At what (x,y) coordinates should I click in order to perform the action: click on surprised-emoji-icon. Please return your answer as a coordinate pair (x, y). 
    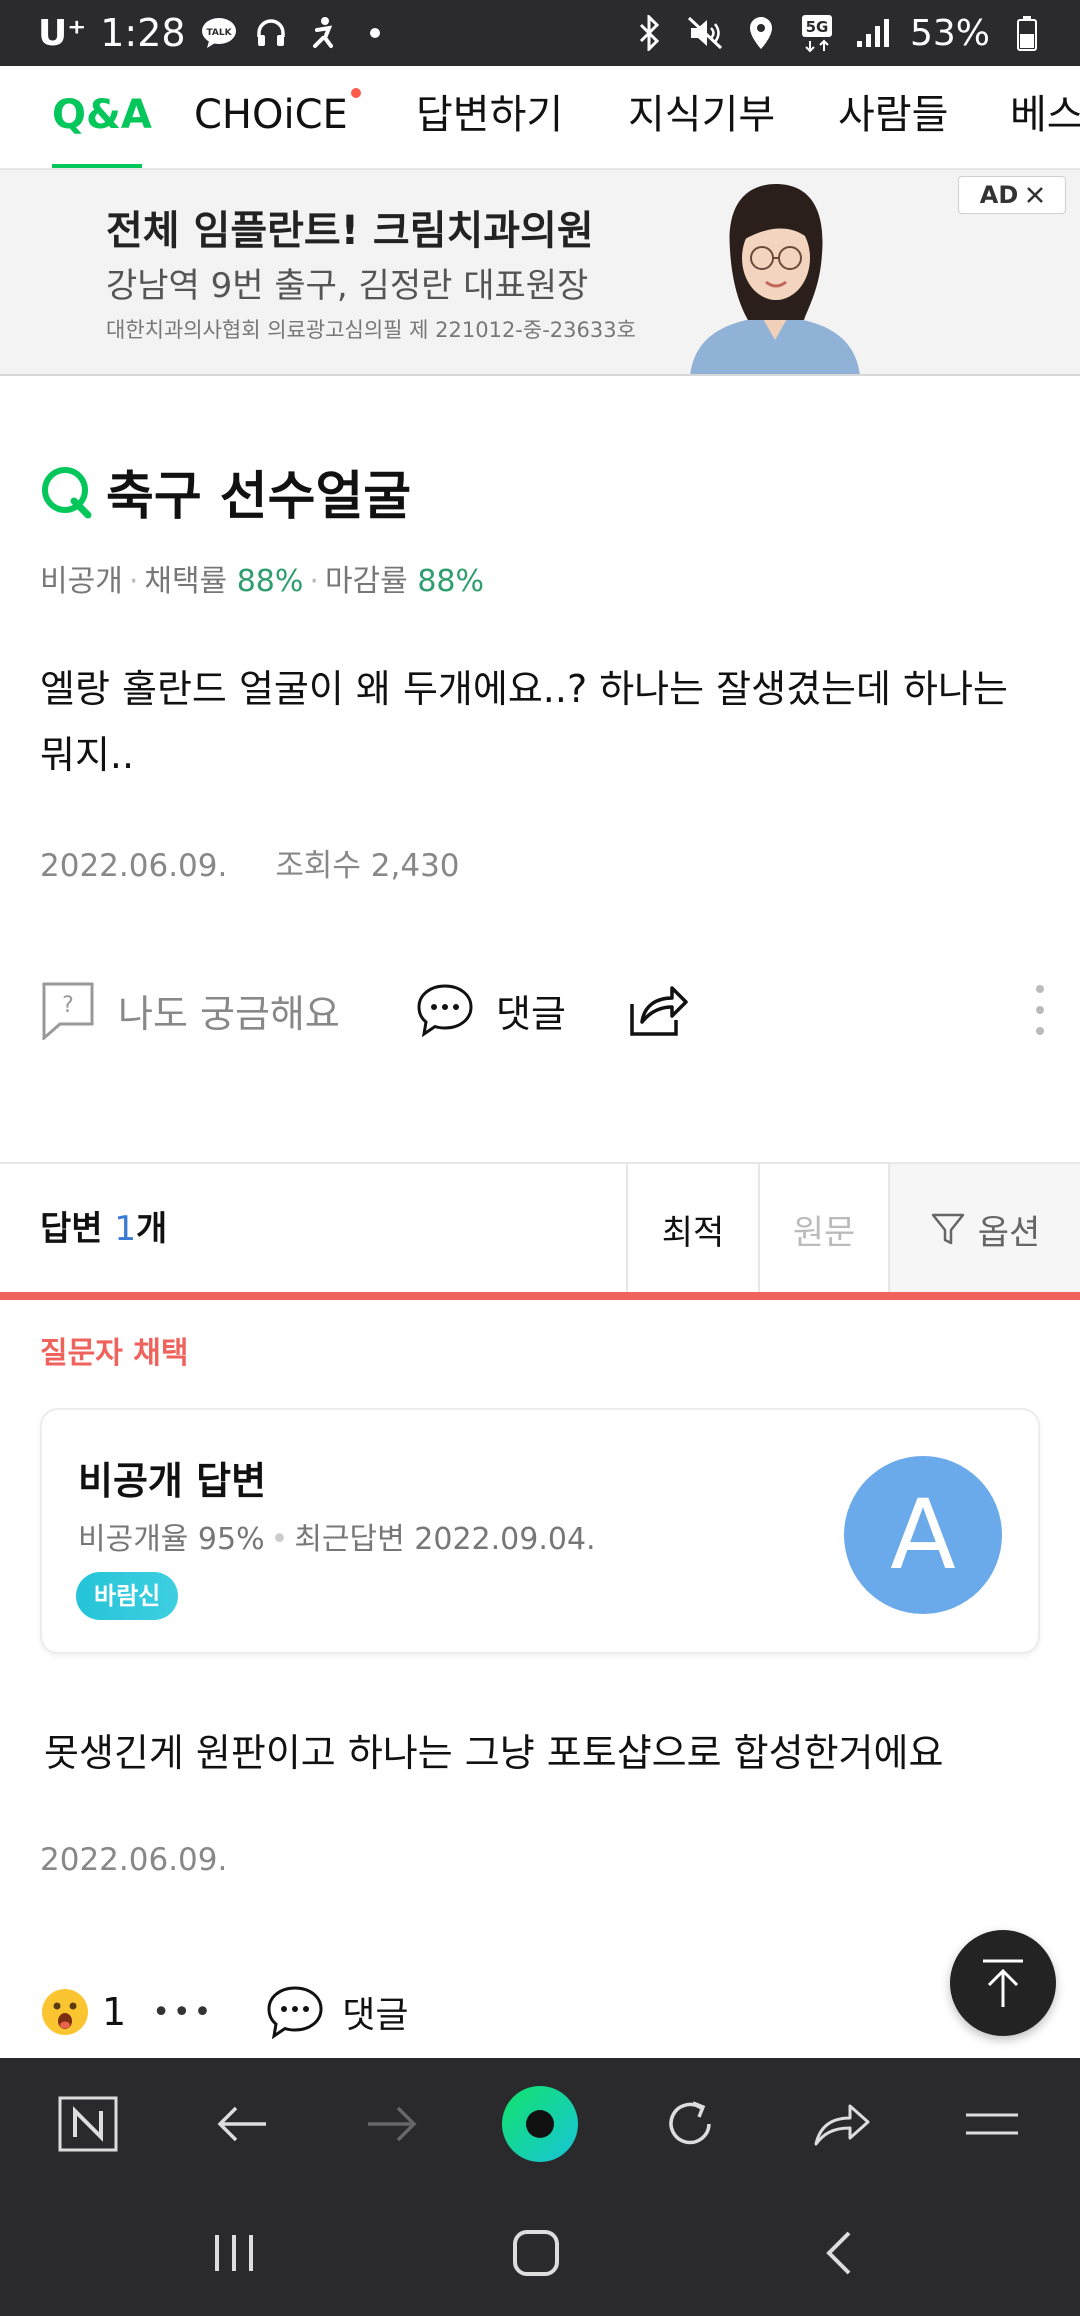
    Looking at the image, I should click on (65, 2012).